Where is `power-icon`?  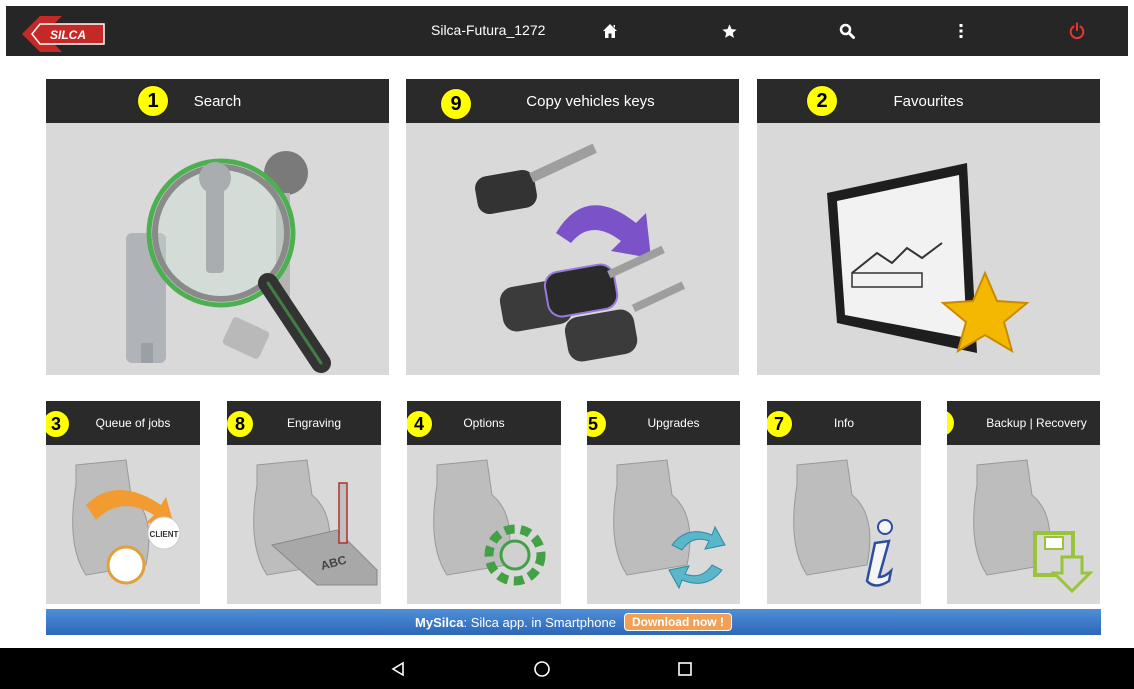 power-icon is located at coordinates (1077, 31).